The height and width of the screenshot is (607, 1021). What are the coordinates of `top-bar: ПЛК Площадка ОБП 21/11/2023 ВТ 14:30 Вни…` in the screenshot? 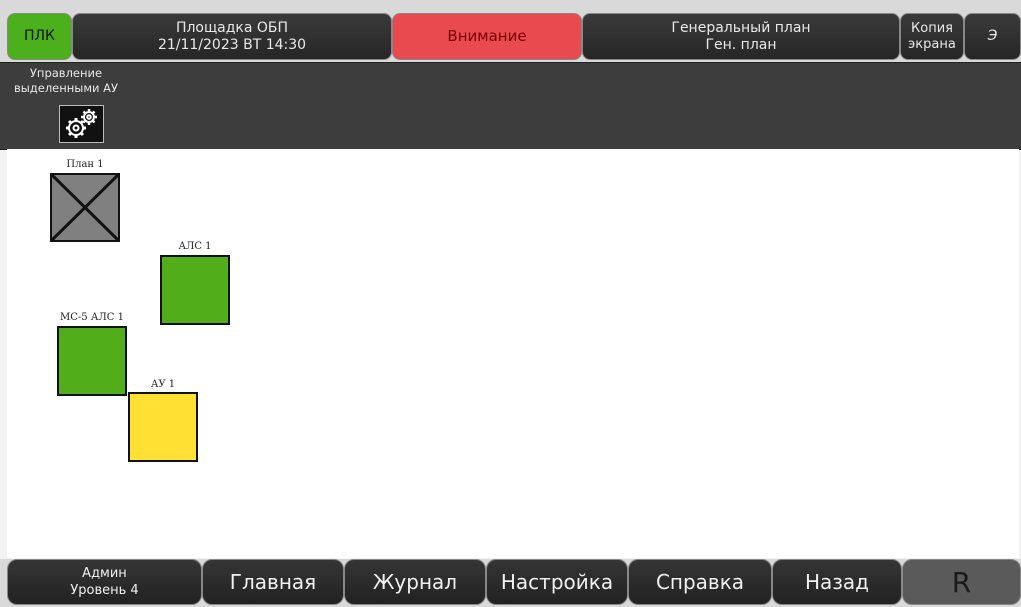 It's located at (510, 31).